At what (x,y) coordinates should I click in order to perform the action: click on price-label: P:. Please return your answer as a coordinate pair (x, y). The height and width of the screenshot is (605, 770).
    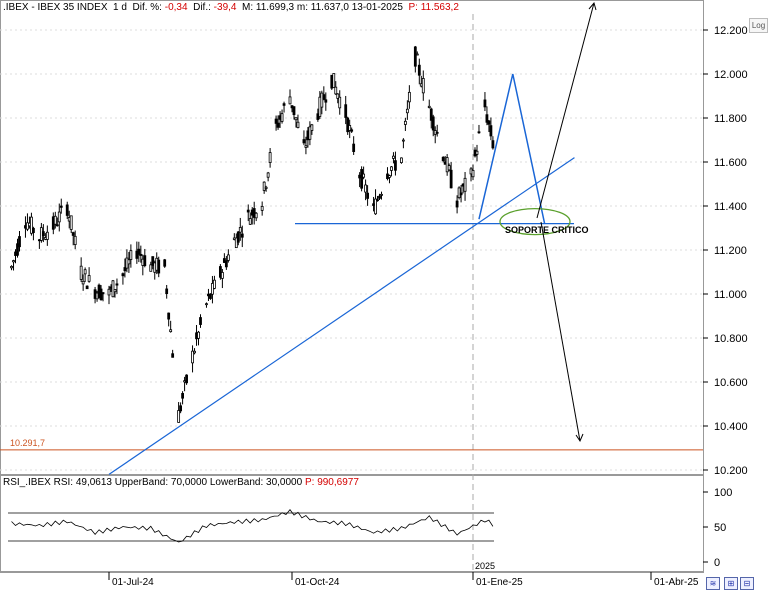
    Looking at the image, I should click on (413, 7).